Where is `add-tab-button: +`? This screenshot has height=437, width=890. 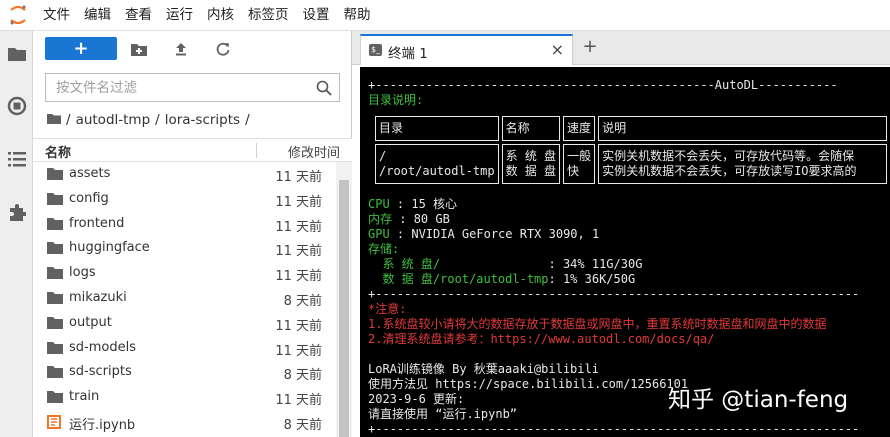
add-tab-button: + is located at coordinates (590, 46).